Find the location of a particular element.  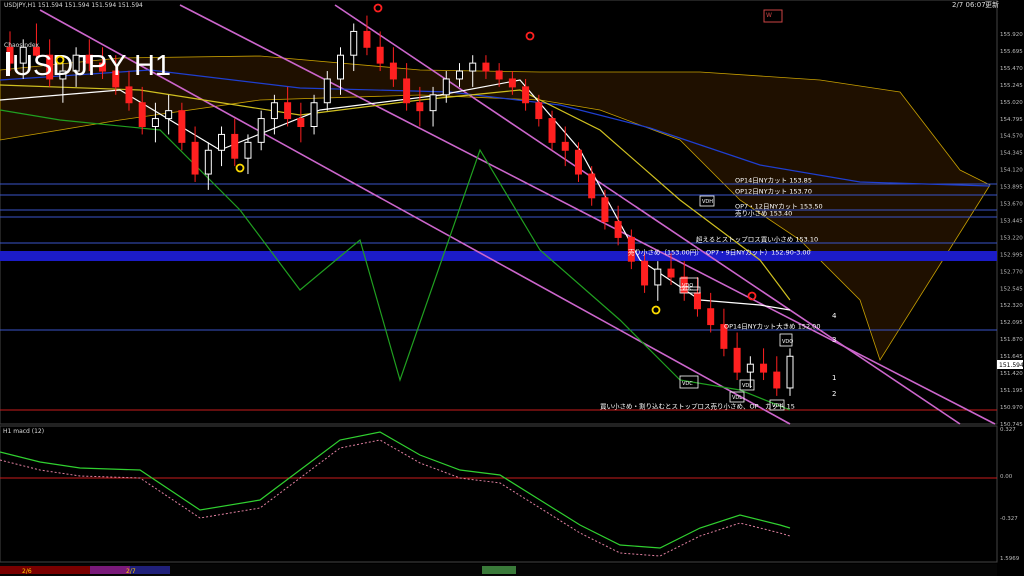

price-tick-label: 152.995 is located at coordinates (1011, 255).